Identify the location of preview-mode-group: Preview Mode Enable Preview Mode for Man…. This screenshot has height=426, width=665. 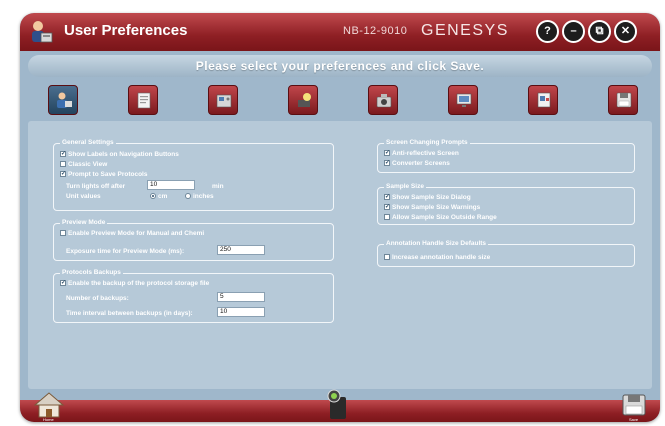
(193, 239).